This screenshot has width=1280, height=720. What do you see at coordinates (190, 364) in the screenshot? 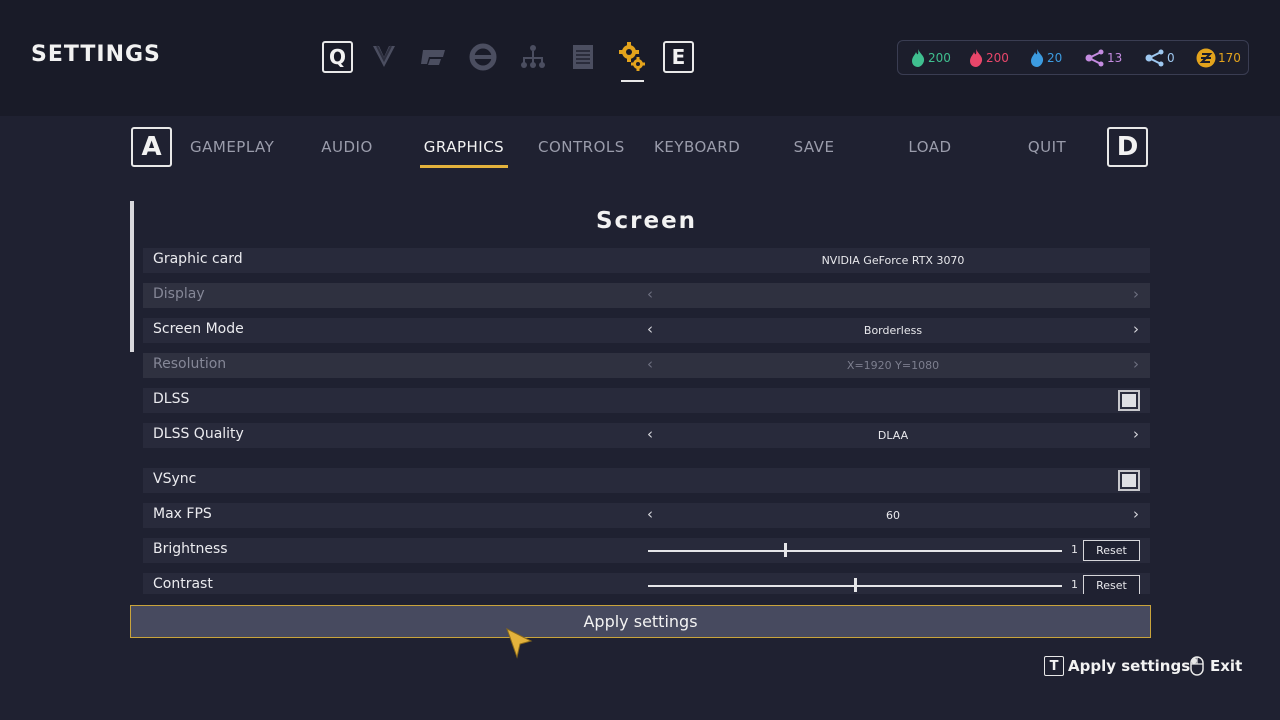
I see `setting-label: Resolution` at bounding box center [190, 364].